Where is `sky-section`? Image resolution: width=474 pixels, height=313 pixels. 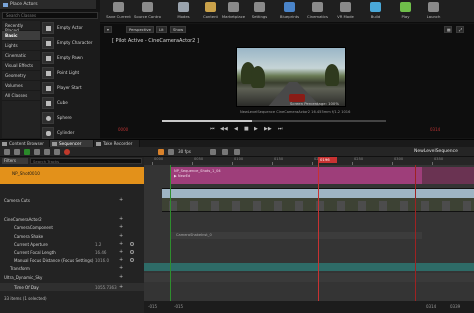
sky-section is located at coordinates (309, 277).